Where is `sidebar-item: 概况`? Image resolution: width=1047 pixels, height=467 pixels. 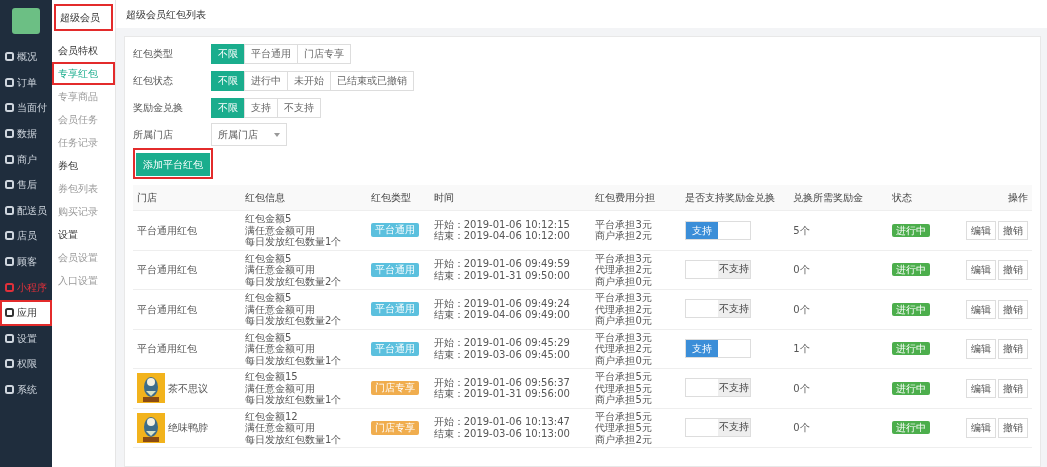 sidebar-item: 概况 is located at coordinates (26, 57).